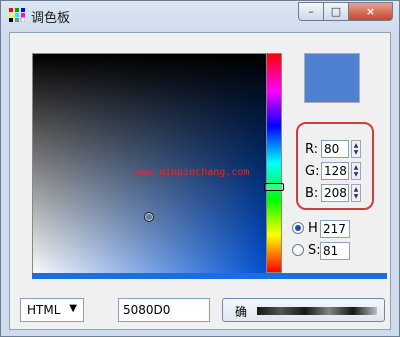  I want to click on red-spinner: ▲ ▼, so click(356, 149).